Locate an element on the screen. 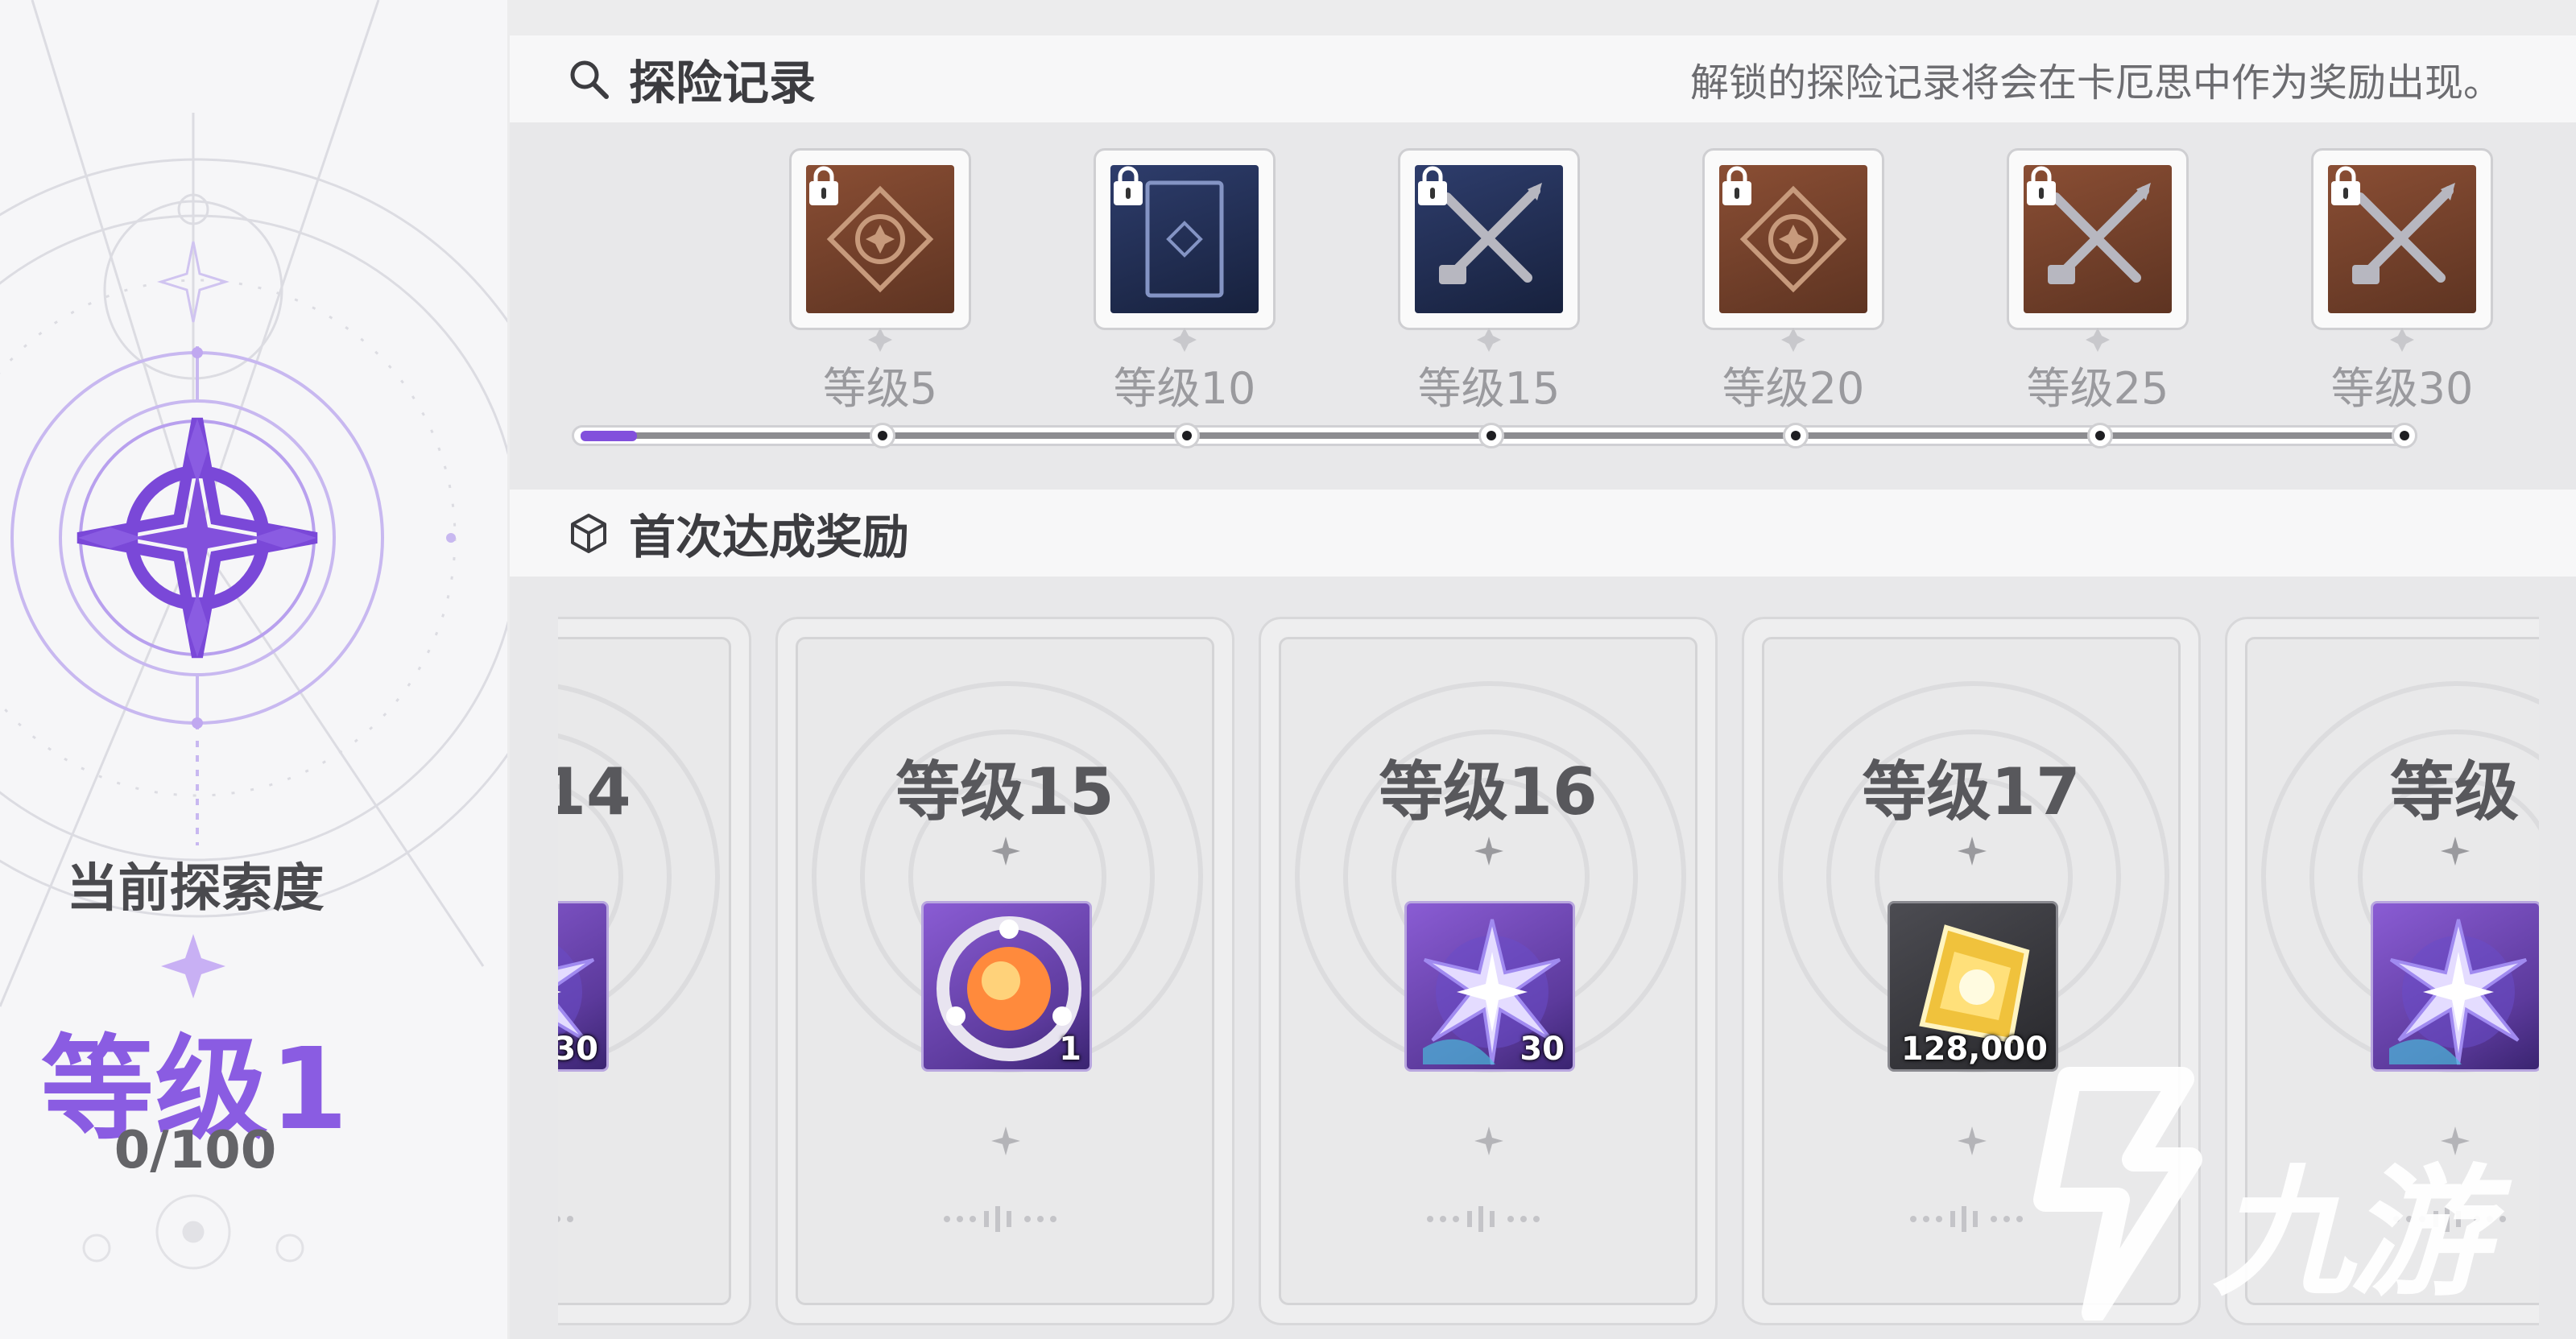 This screenshot has width=2576, height=1339. reward-level-label: 等级14 is located at coordinates (594, 792).